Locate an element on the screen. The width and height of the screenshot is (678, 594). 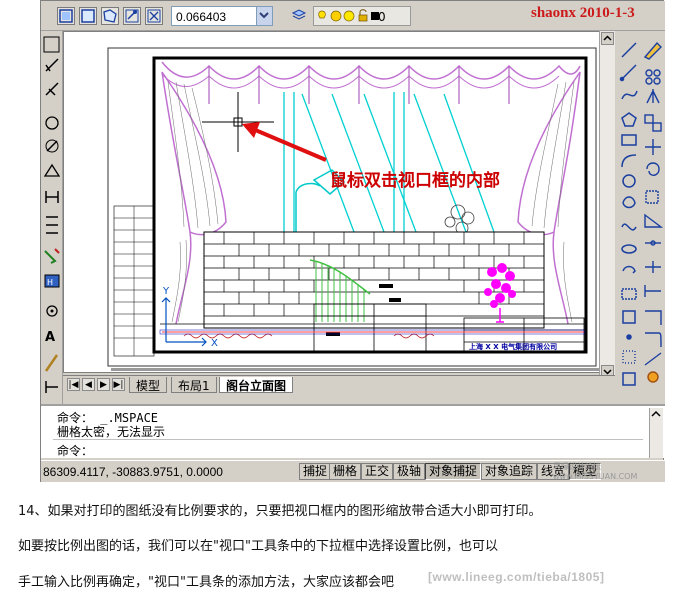
draw-toolbar-icons: H A is located at coordinates (52, 214).